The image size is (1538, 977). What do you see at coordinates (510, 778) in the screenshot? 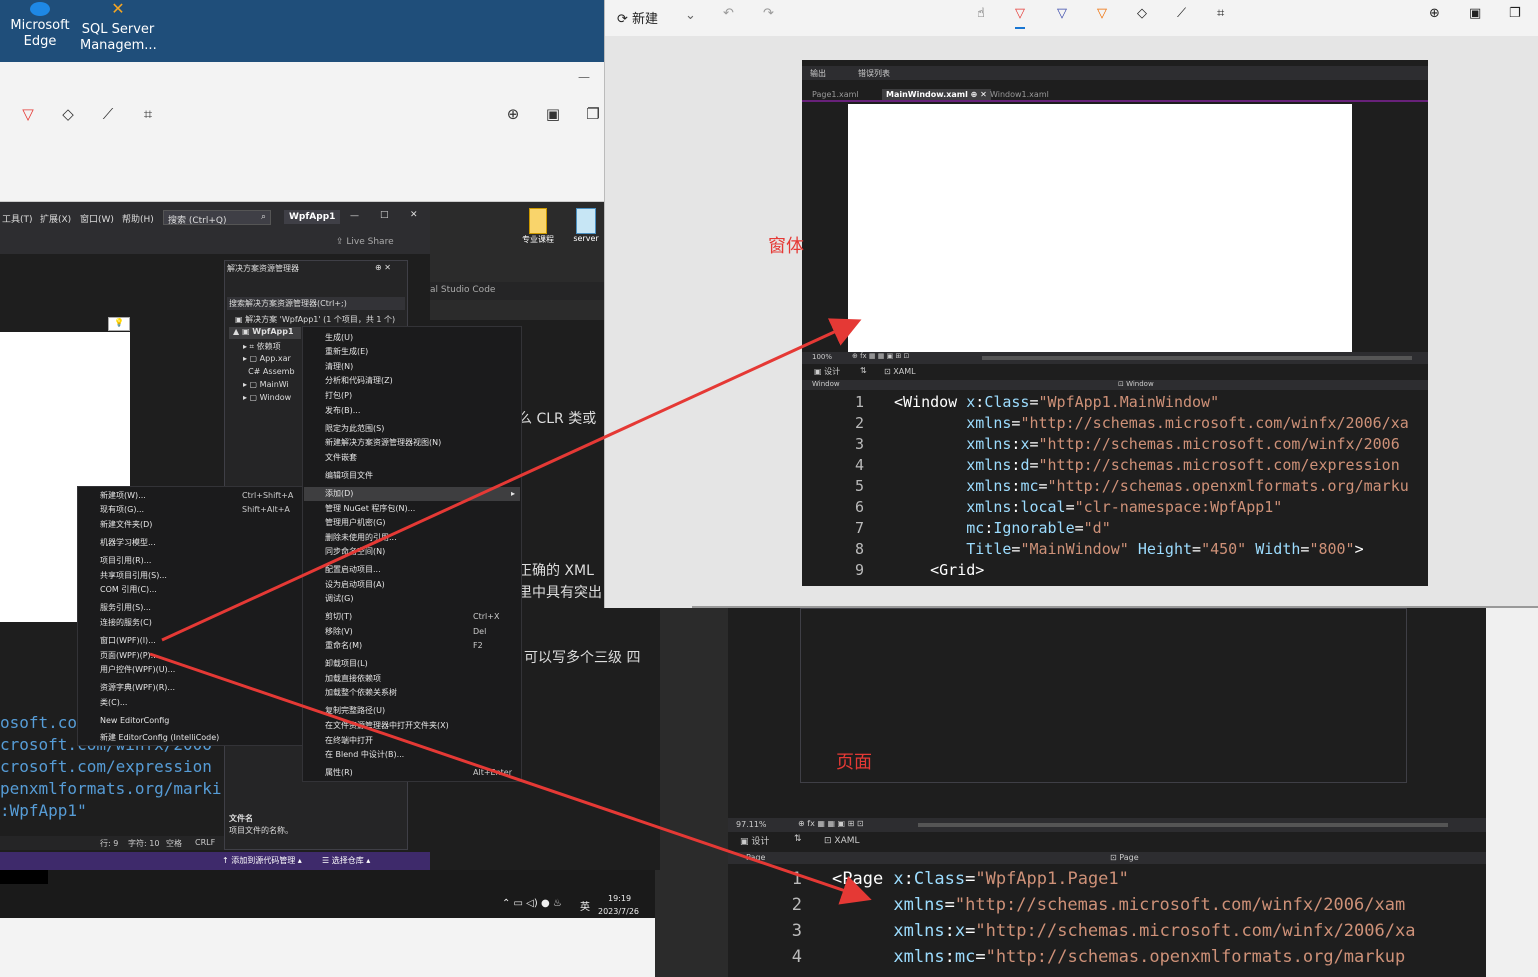
I see `arrow-page` at bounding box center [510, 778].